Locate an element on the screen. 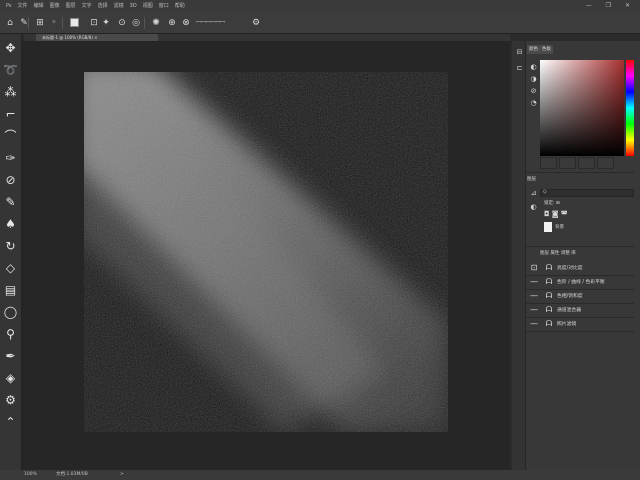 The height and width of the screenshot is (480, 640). menu-item: 图像 is located at coordinates (55, 6).